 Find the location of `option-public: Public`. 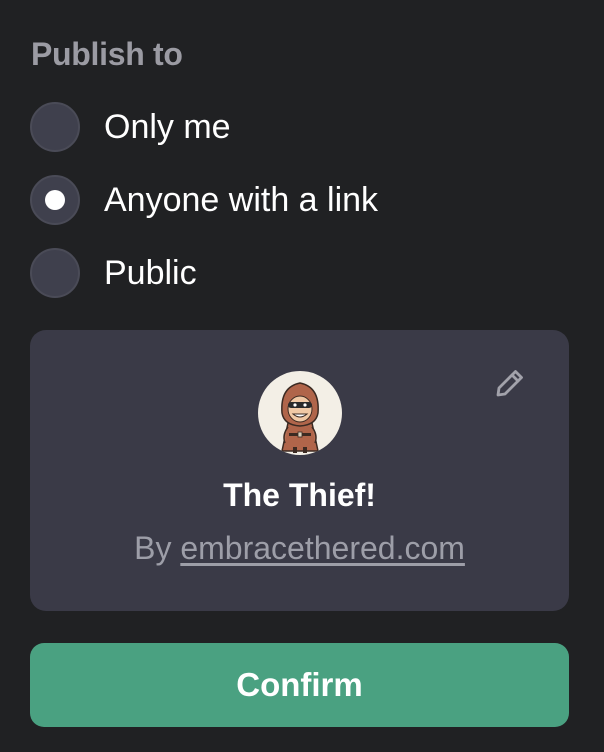

option-public: Public is located at coordinates (113, 273).